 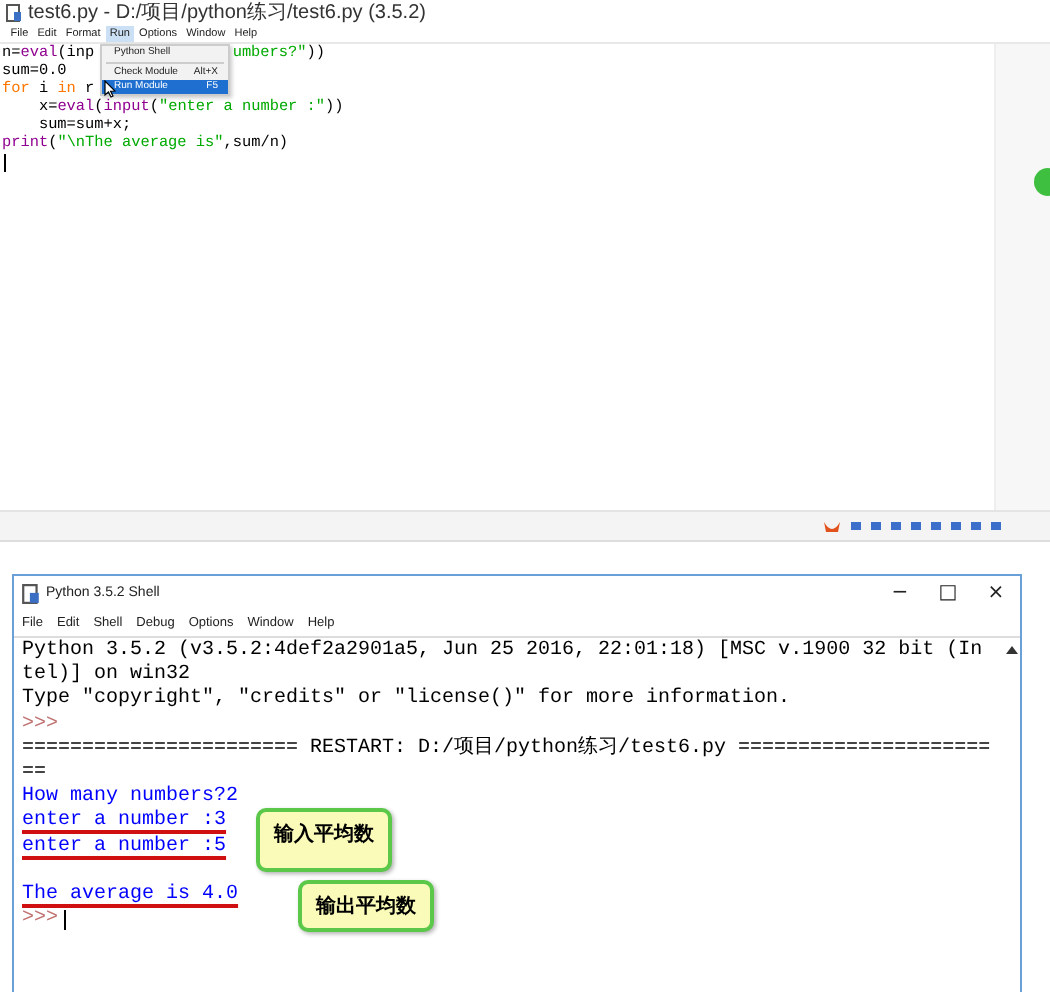 I want to click on mouse-pointer-icon, so click(x=110, y=89).